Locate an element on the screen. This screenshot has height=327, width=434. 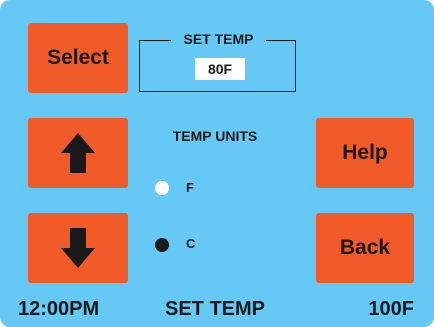
back-button: Back is located at coordinates (365, 248).